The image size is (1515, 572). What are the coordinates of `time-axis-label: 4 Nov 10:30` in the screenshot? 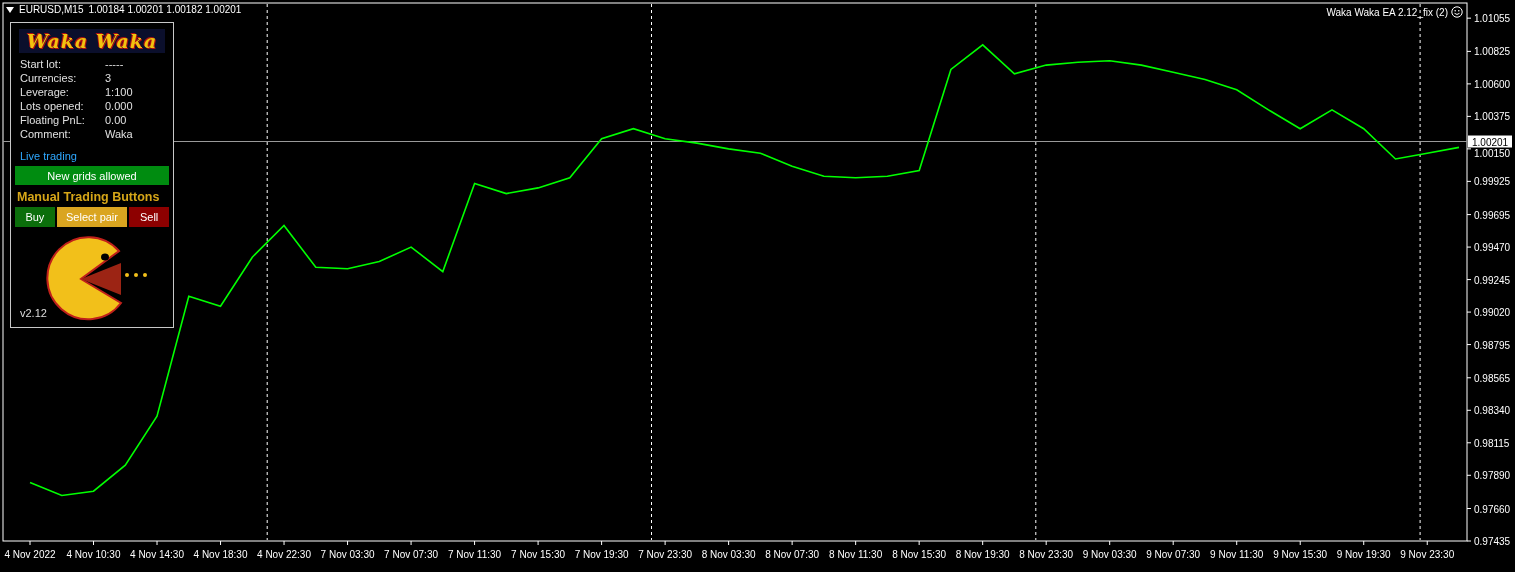 It's located at (93, 554).